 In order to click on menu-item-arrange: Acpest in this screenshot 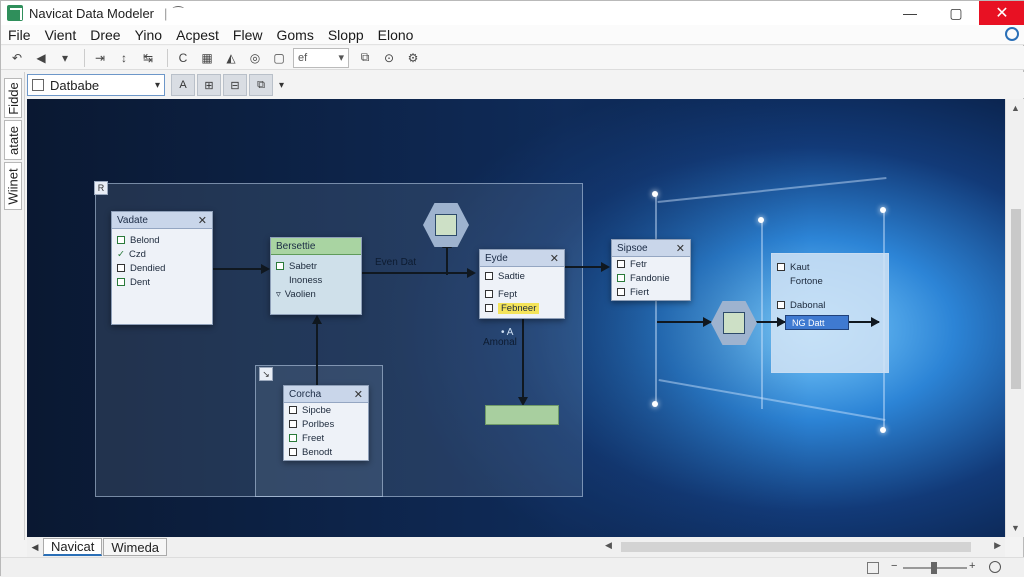, I will do `click(197, 35)`.